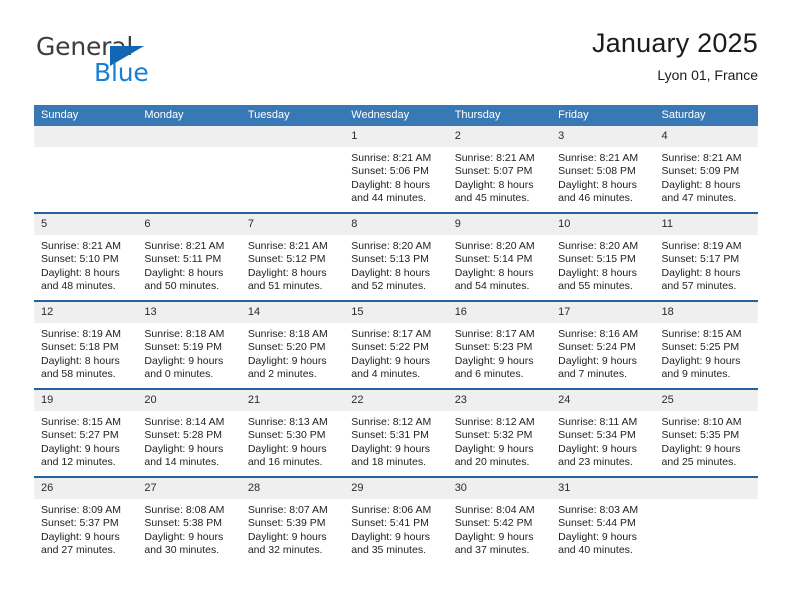 Image resolution: width=792 pixels, height=612 pixels. Describe the element at coordinates (595, 286) in the screenshot. I see `daylight-text-line2: and 55 minutes.` at that location.